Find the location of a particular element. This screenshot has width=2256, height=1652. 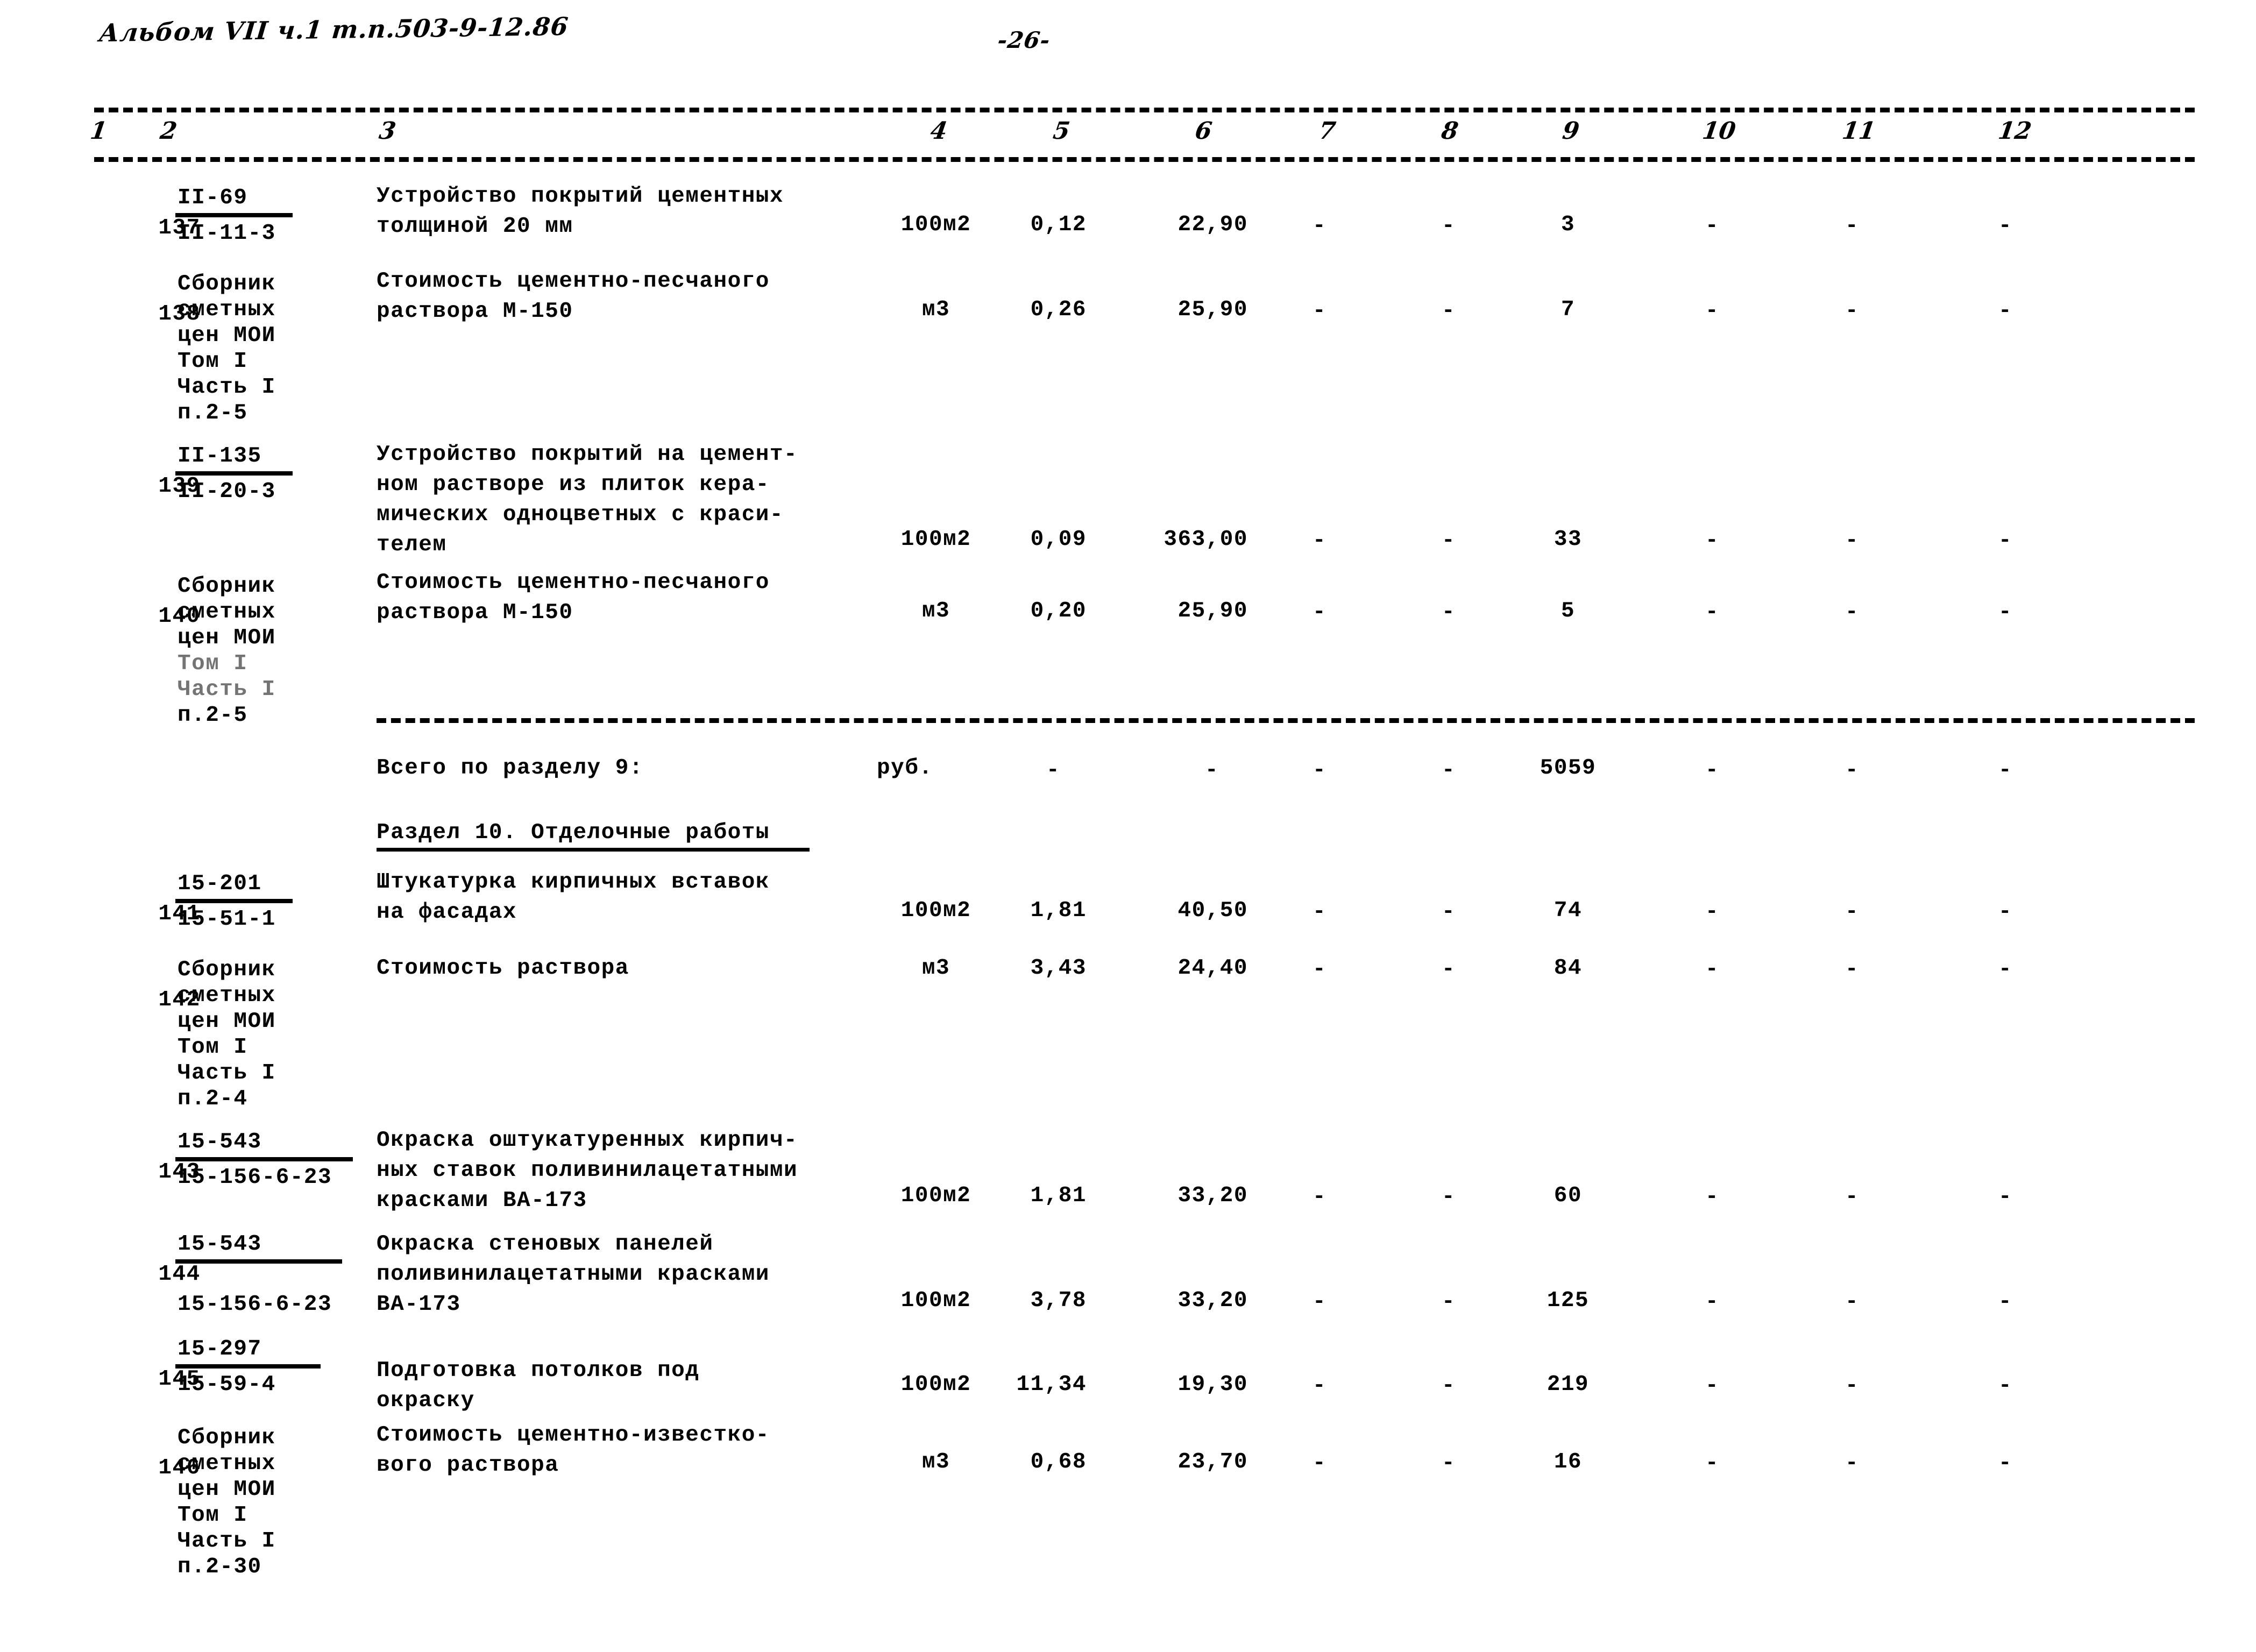

row-description-line: красками ВА-173 is located at coordinates (482, 1200).